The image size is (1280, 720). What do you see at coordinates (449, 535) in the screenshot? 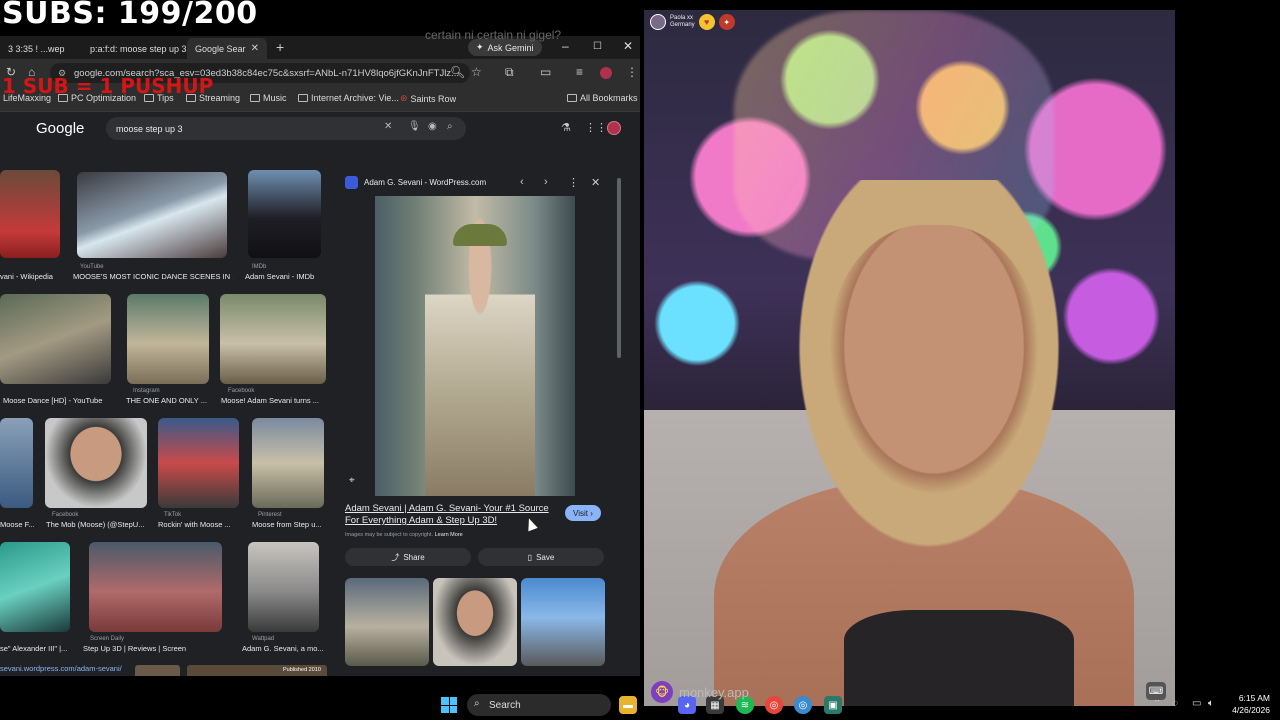
I see `learn-more-link: Learn More` at bounding box center [449, 535].